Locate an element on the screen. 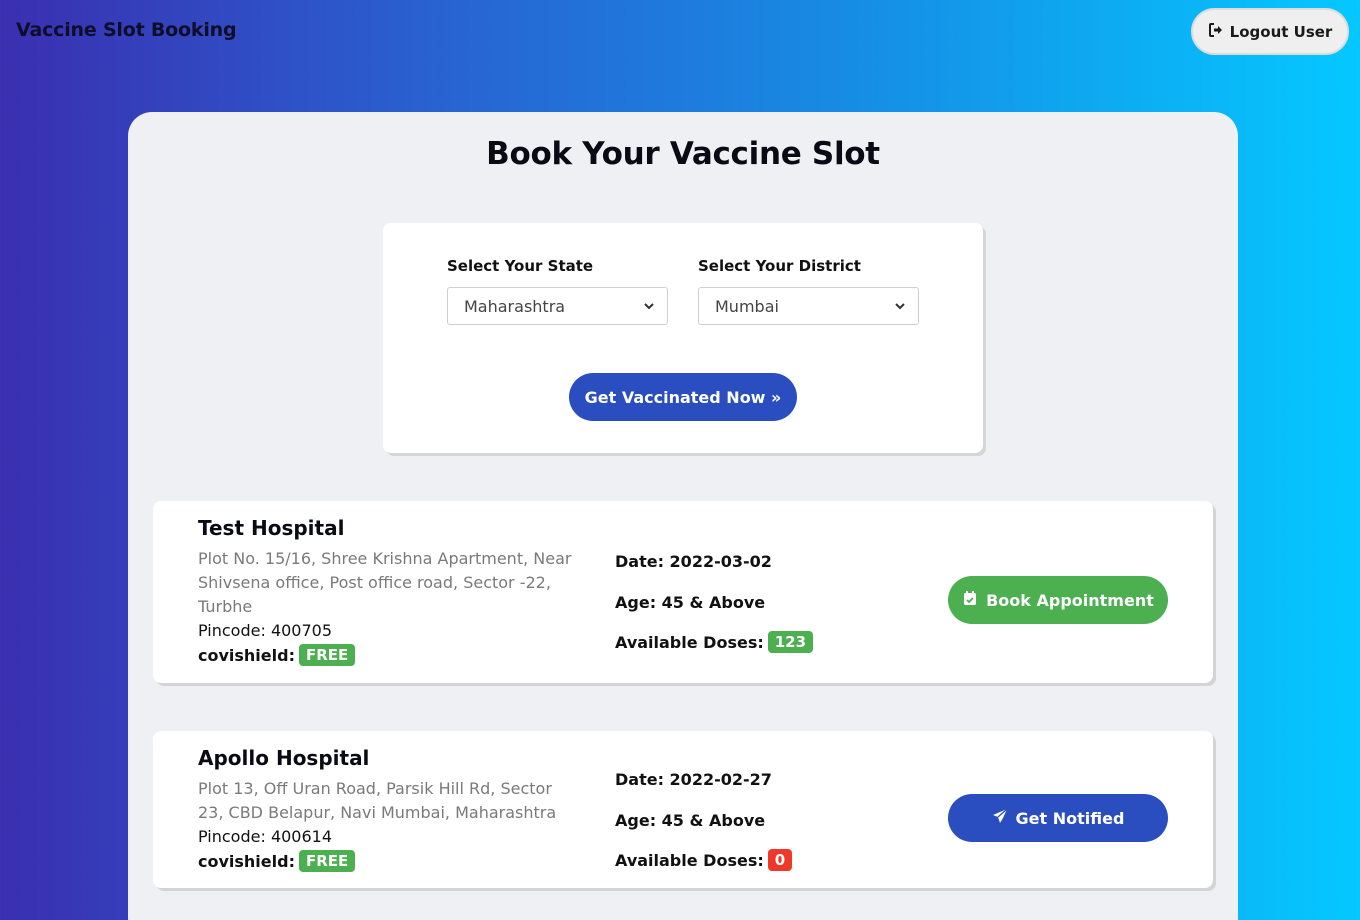 Image resolution: width=1360 pixels, height=920 pixels. brand-title: Vaccine Slot Booking is located at coordinates (126, 30).